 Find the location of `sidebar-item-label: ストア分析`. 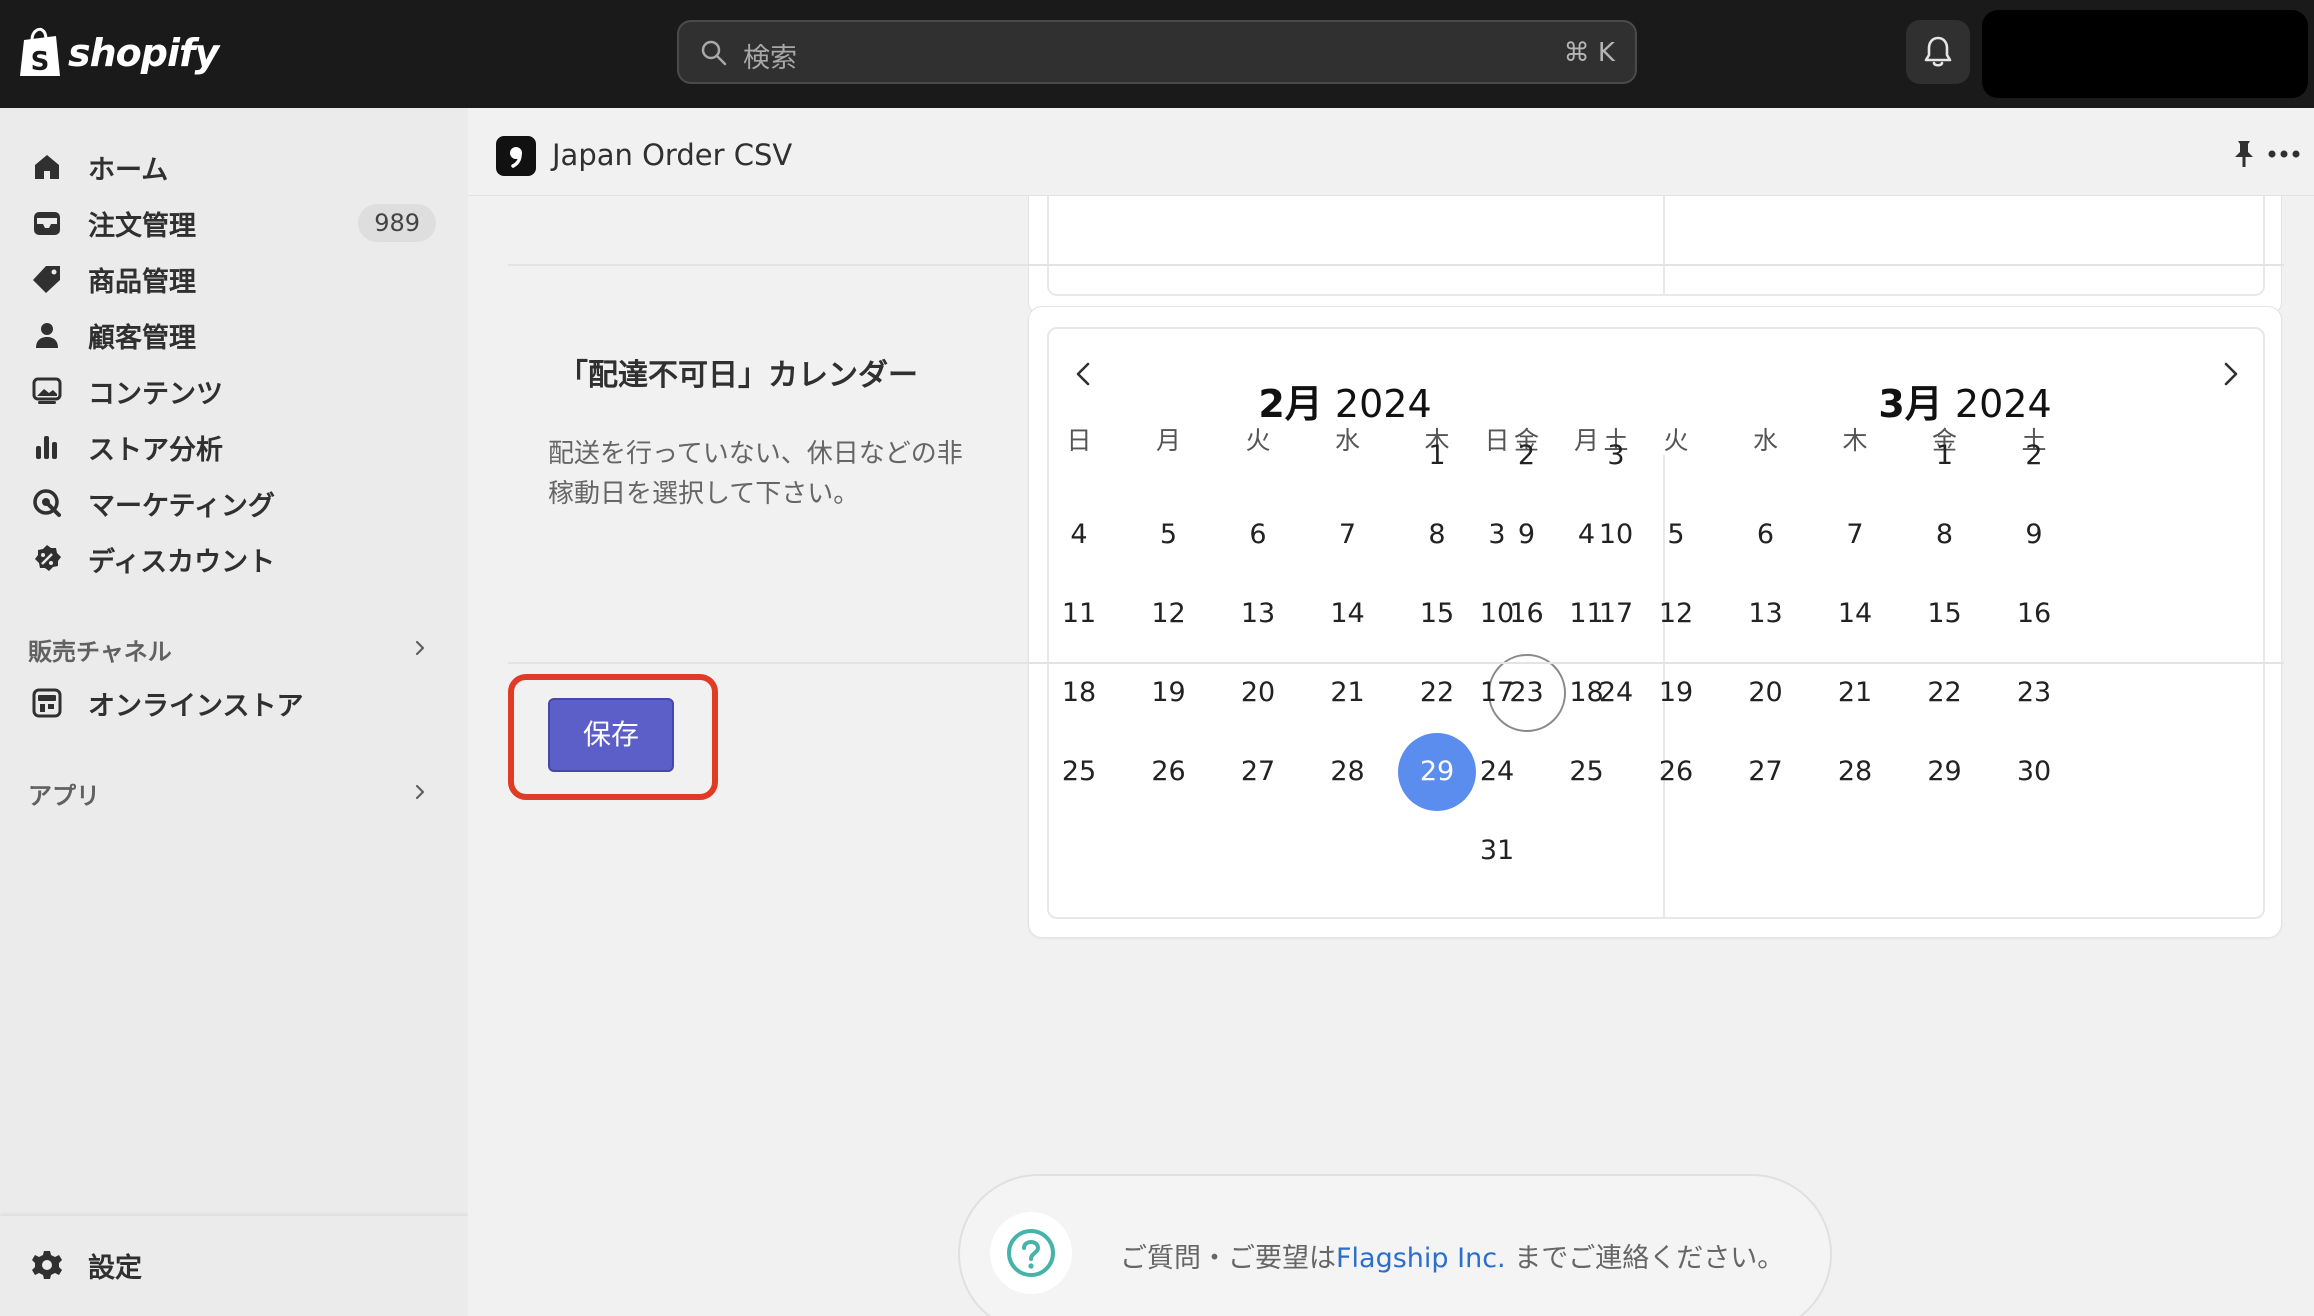

sidebar-item-label: ストア分析 is located at coordinates (155, 450).